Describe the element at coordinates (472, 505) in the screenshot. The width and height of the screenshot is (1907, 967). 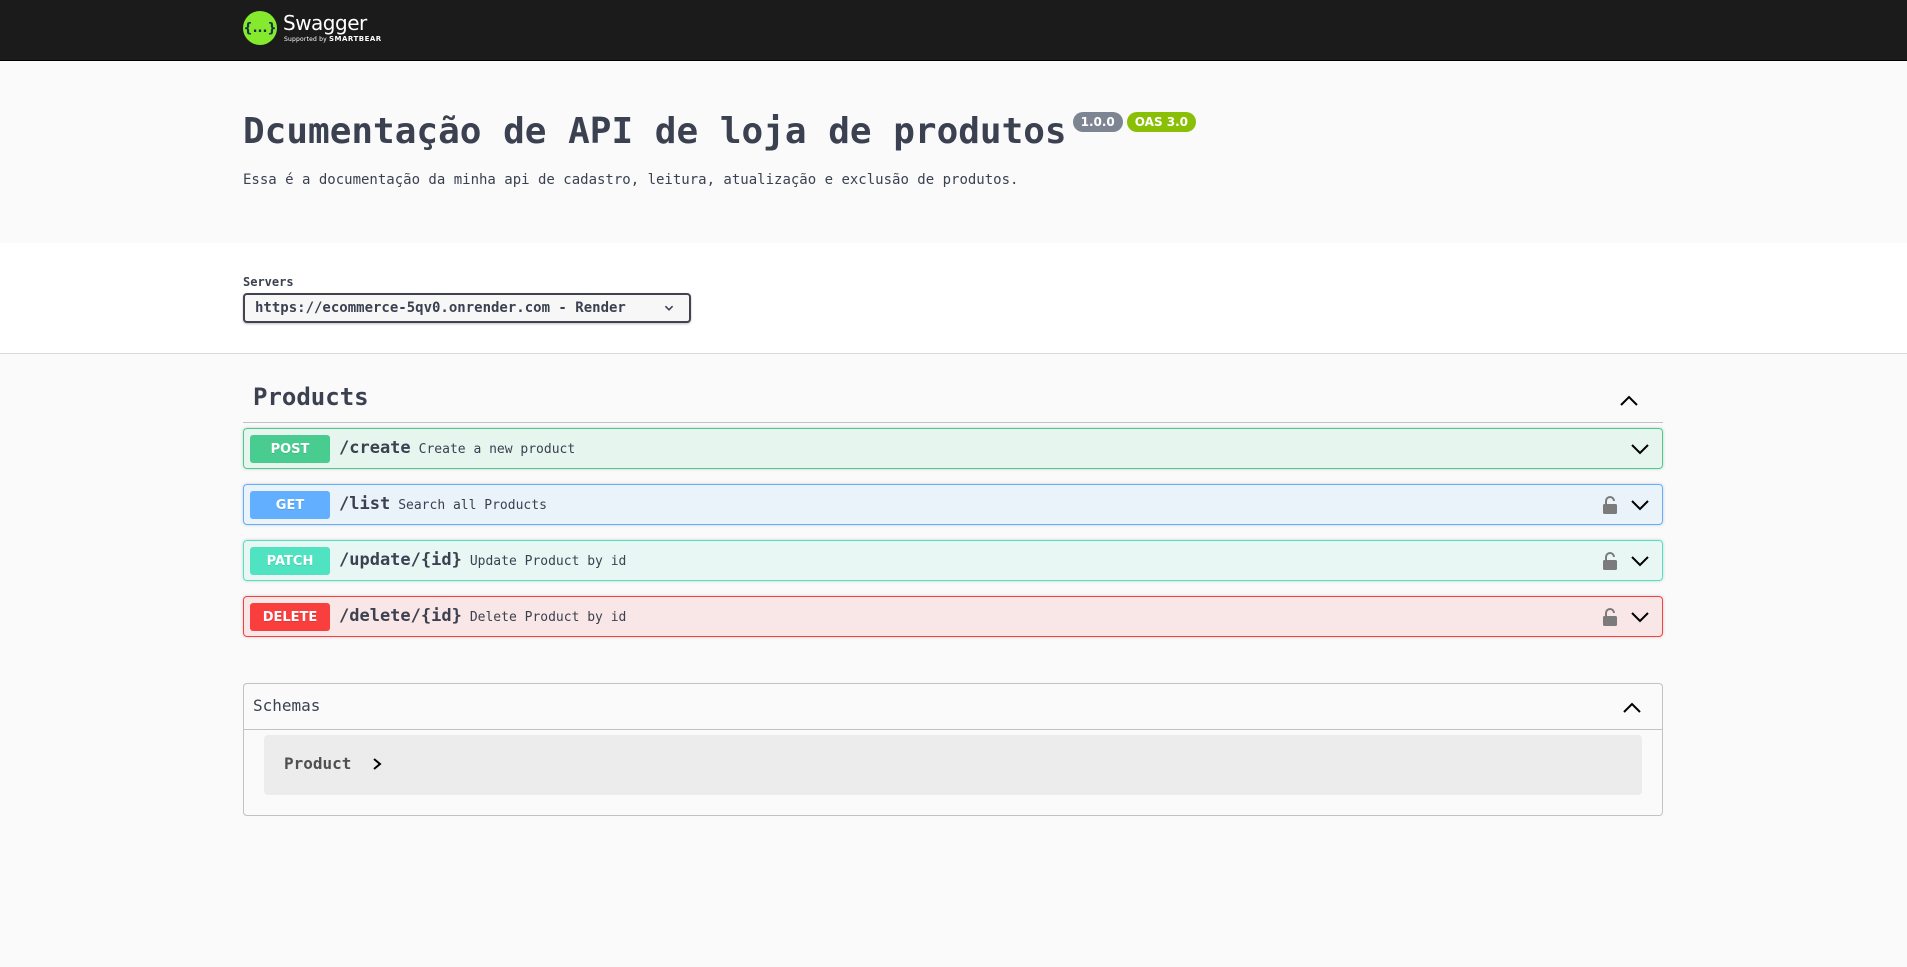
I see `operation-summary: Search all Products` at that location.